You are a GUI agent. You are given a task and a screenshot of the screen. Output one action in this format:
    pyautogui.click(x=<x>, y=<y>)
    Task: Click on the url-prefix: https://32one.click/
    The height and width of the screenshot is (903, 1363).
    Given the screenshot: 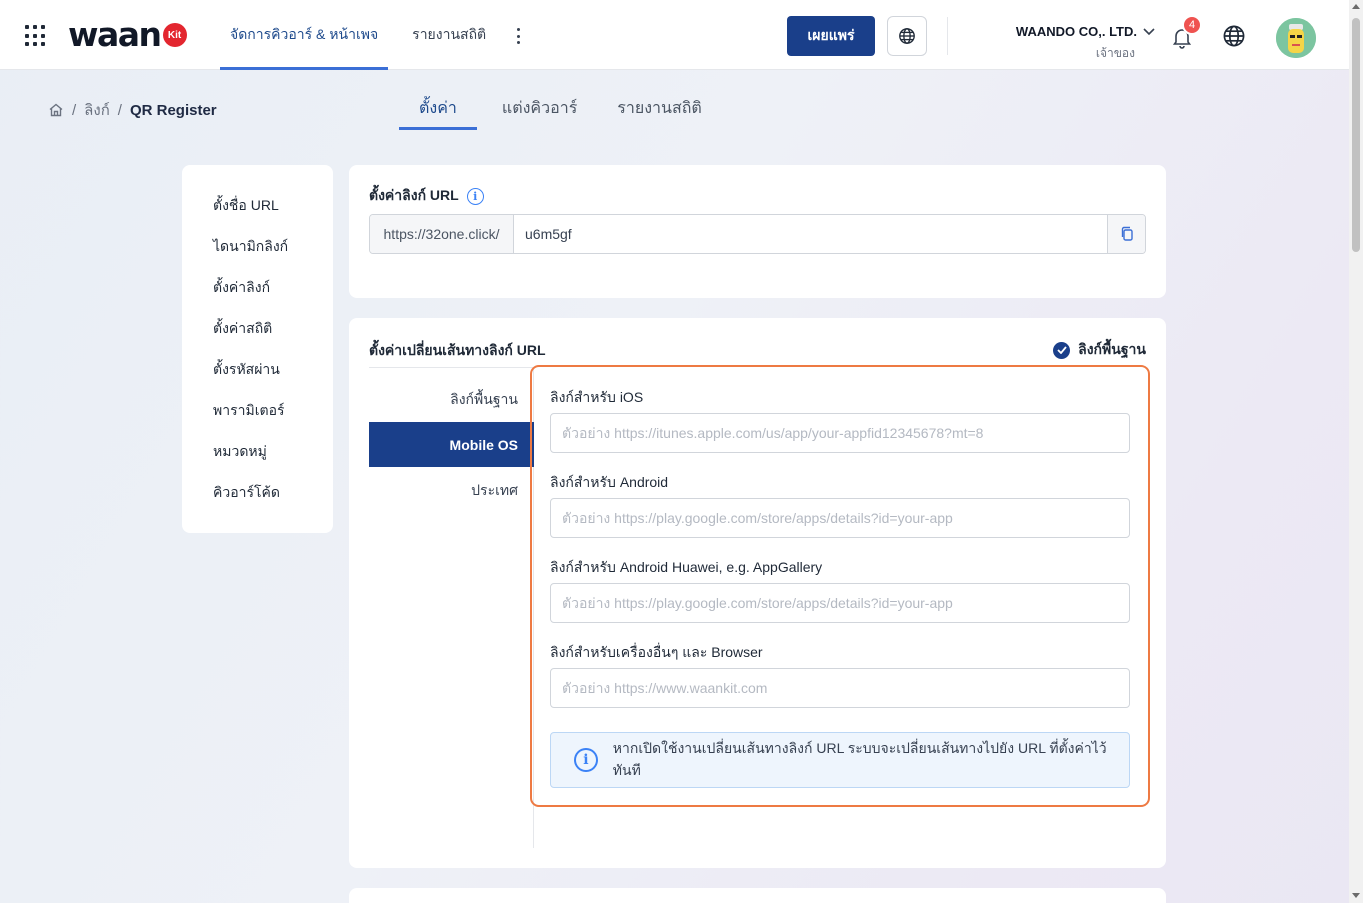 What is the action you would take?
    pyautogui.click(x=442, y=234)
    